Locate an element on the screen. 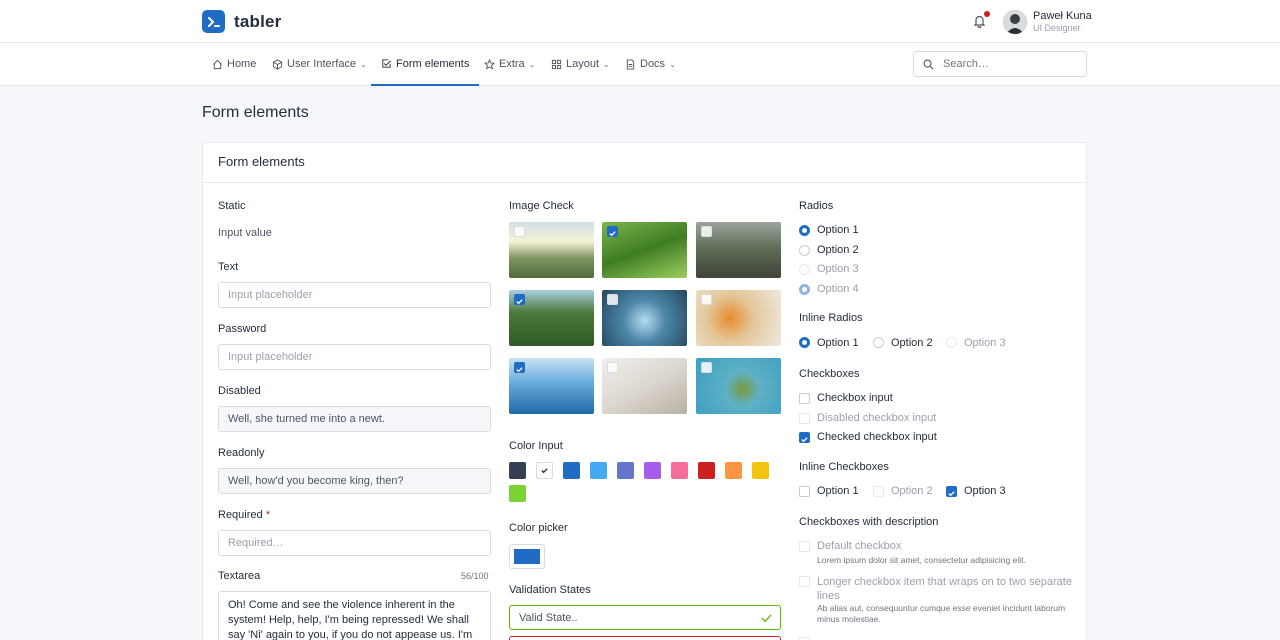  inline-checkboxes-label: Inline Checkboxes is located at coordinates (844, 467).